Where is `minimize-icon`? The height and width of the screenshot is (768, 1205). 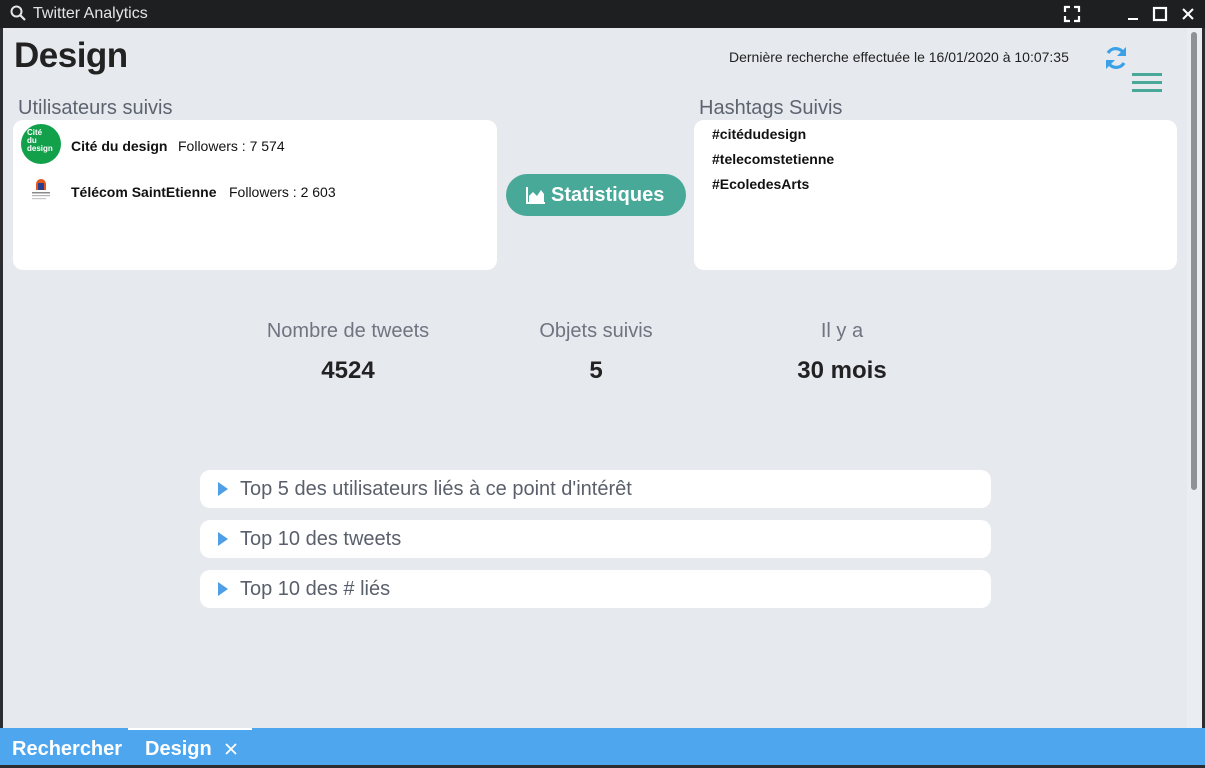
minimize-icon is located at coordinates (1133, 14).